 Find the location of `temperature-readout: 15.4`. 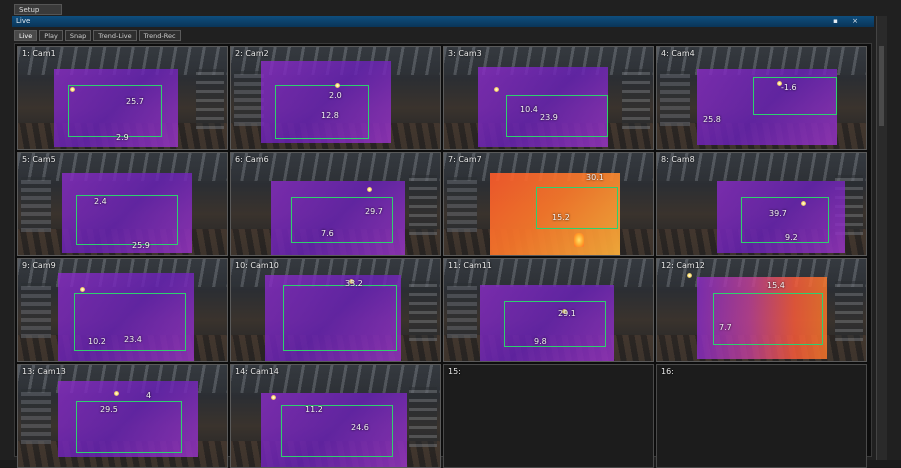

temperature-readout: 15.4 is located at coordinates (776, 285).